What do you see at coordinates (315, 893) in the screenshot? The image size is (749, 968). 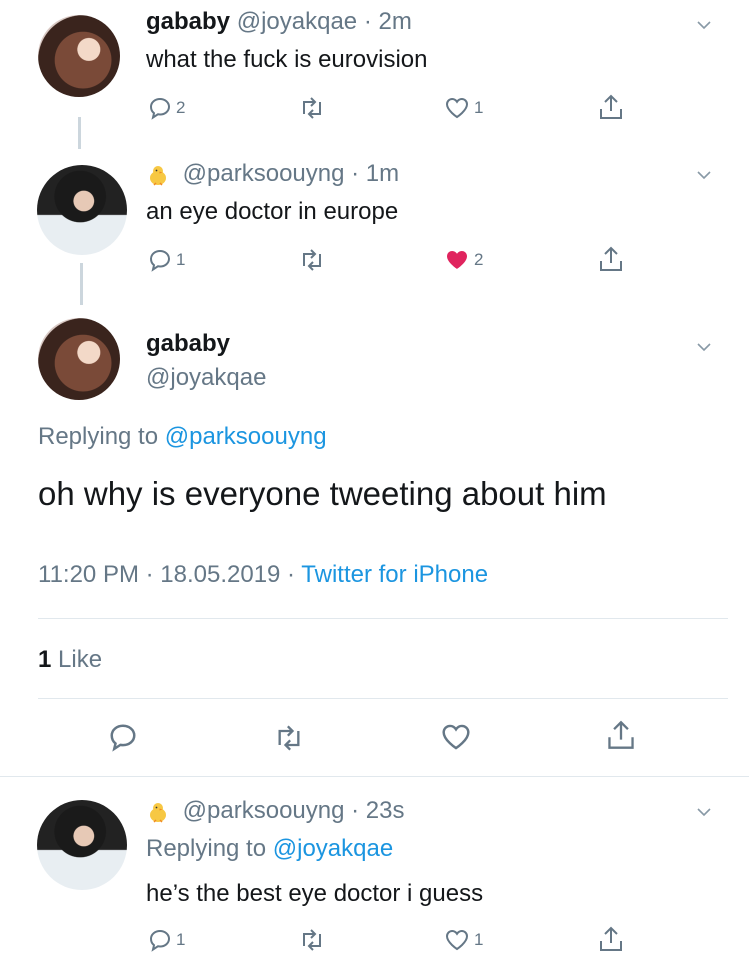 I see `tweet-text: he’s the best eye doctor i guess` at bounding box center [315, 893].